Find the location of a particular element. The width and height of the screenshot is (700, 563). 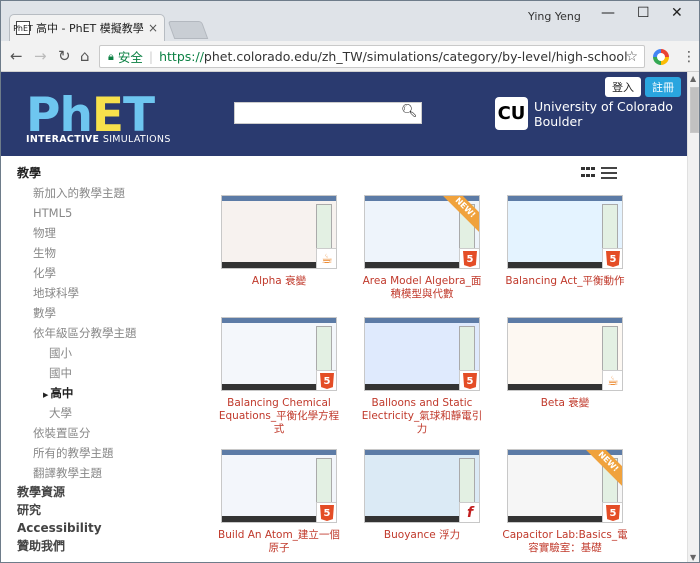

scroll-up-icon: ▲ is located at coordinates (693, 78).